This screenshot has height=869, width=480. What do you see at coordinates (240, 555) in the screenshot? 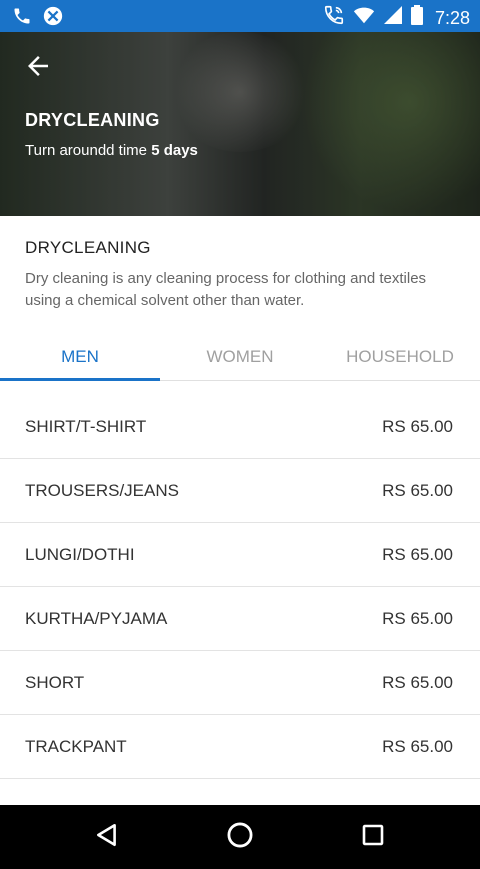
I see `list-item: LUNGI/DOTHI RS 65.00` at bounding box center [240, 555].